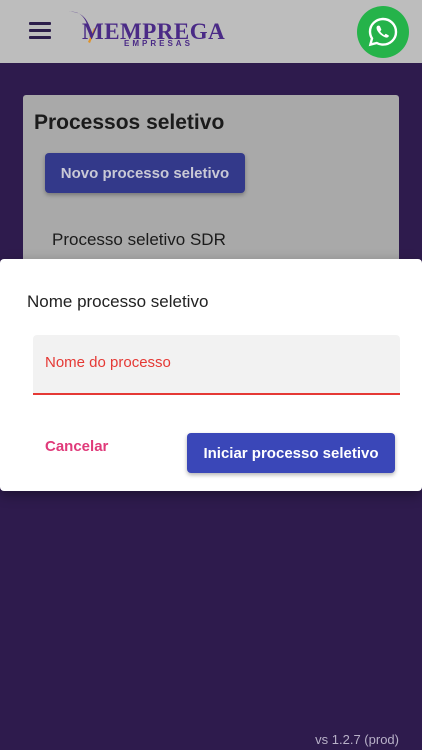 This screenshot has width=422, height=750. I want to click on list-item: Processo seletivo SDR, so click(139, 240).